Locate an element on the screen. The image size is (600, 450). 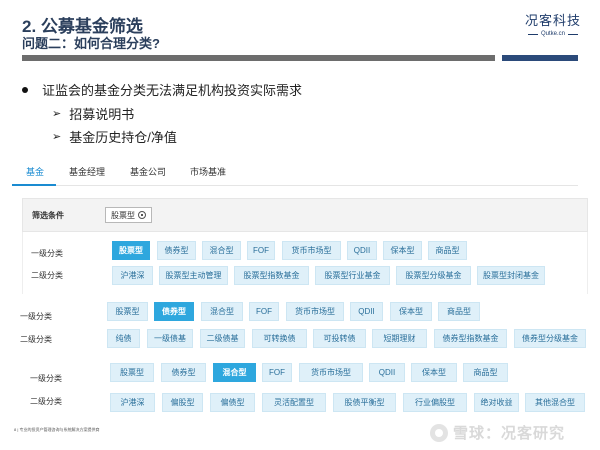
level2-chip: 股票型指数基金 is located at coordinates (271, 275).